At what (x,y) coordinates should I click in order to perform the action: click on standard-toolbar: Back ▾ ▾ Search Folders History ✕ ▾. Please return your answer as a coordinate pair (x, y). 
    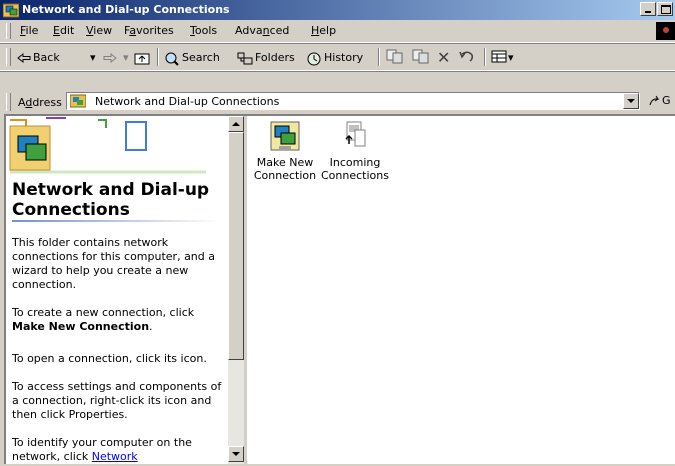
    Looking at the image, I should click on (337, 57).